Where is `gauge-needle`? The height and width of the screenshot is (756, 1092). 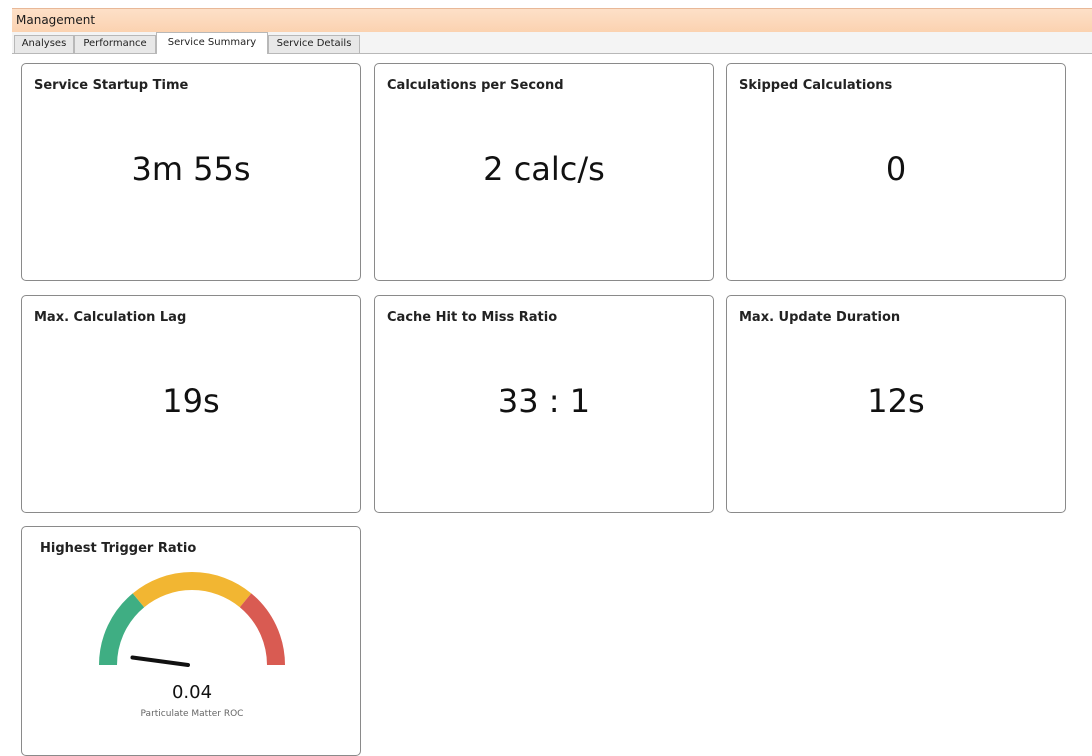 gauge-needle is located at coordinates (160, 661).